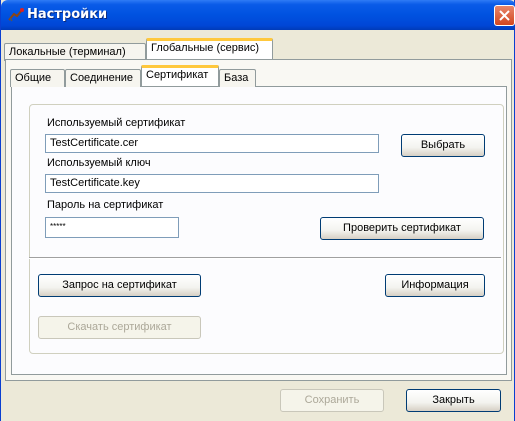 This screenshot has height=421, width=515. I want to click on tab-label: Глобальные (сервис), so click(205, 48).